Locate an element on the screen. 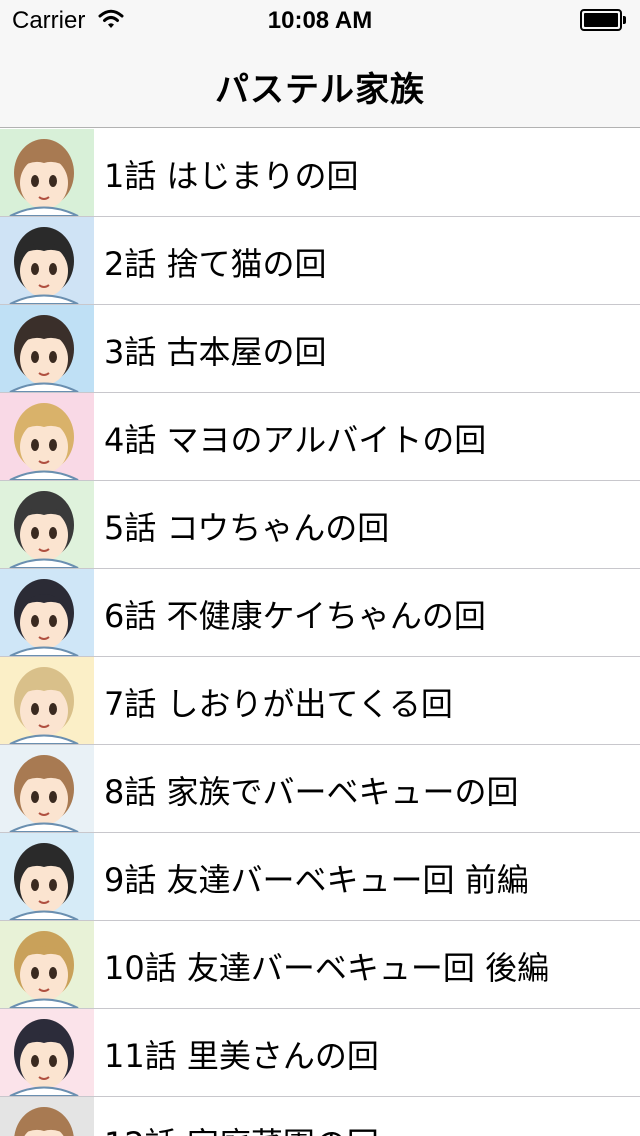 This screenshot has width=640, height=1136. episode-row: 6話 不健康ケイちゃんの回 is located at coordinates (320, 613).